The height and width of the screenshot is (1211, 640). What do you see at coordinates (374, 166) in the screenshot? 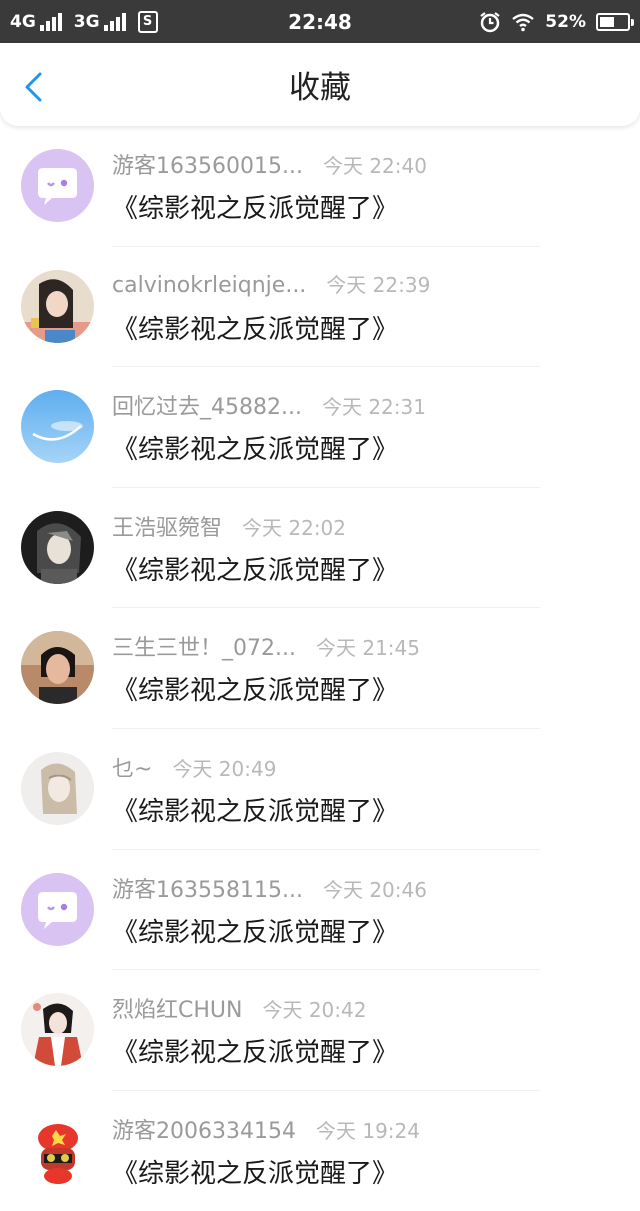
I see `timestamp: 今天 22:40` at bounding box center [374, 166].